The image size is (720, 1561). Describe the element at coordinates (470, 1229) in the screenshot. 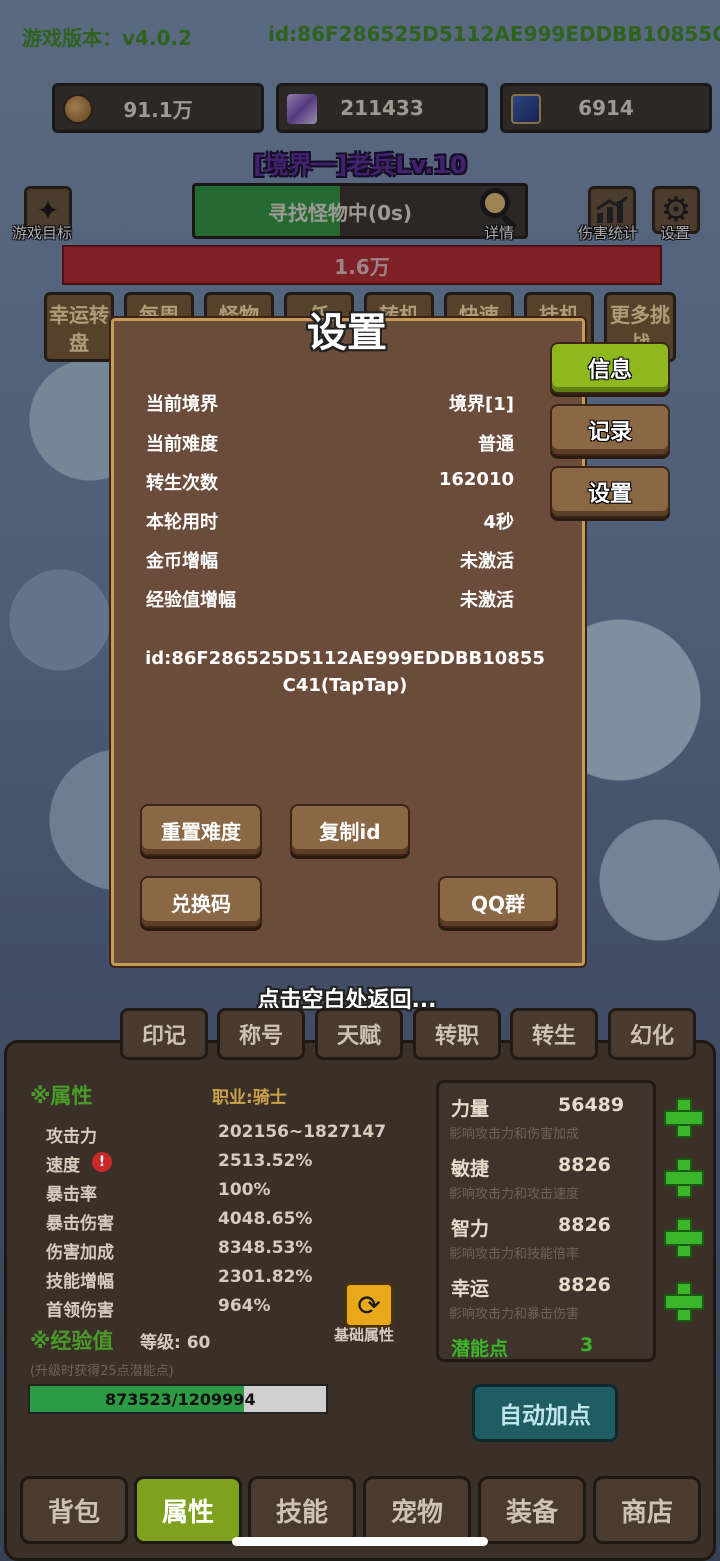

I see `stat-name-intelligence: 智力` at that location.